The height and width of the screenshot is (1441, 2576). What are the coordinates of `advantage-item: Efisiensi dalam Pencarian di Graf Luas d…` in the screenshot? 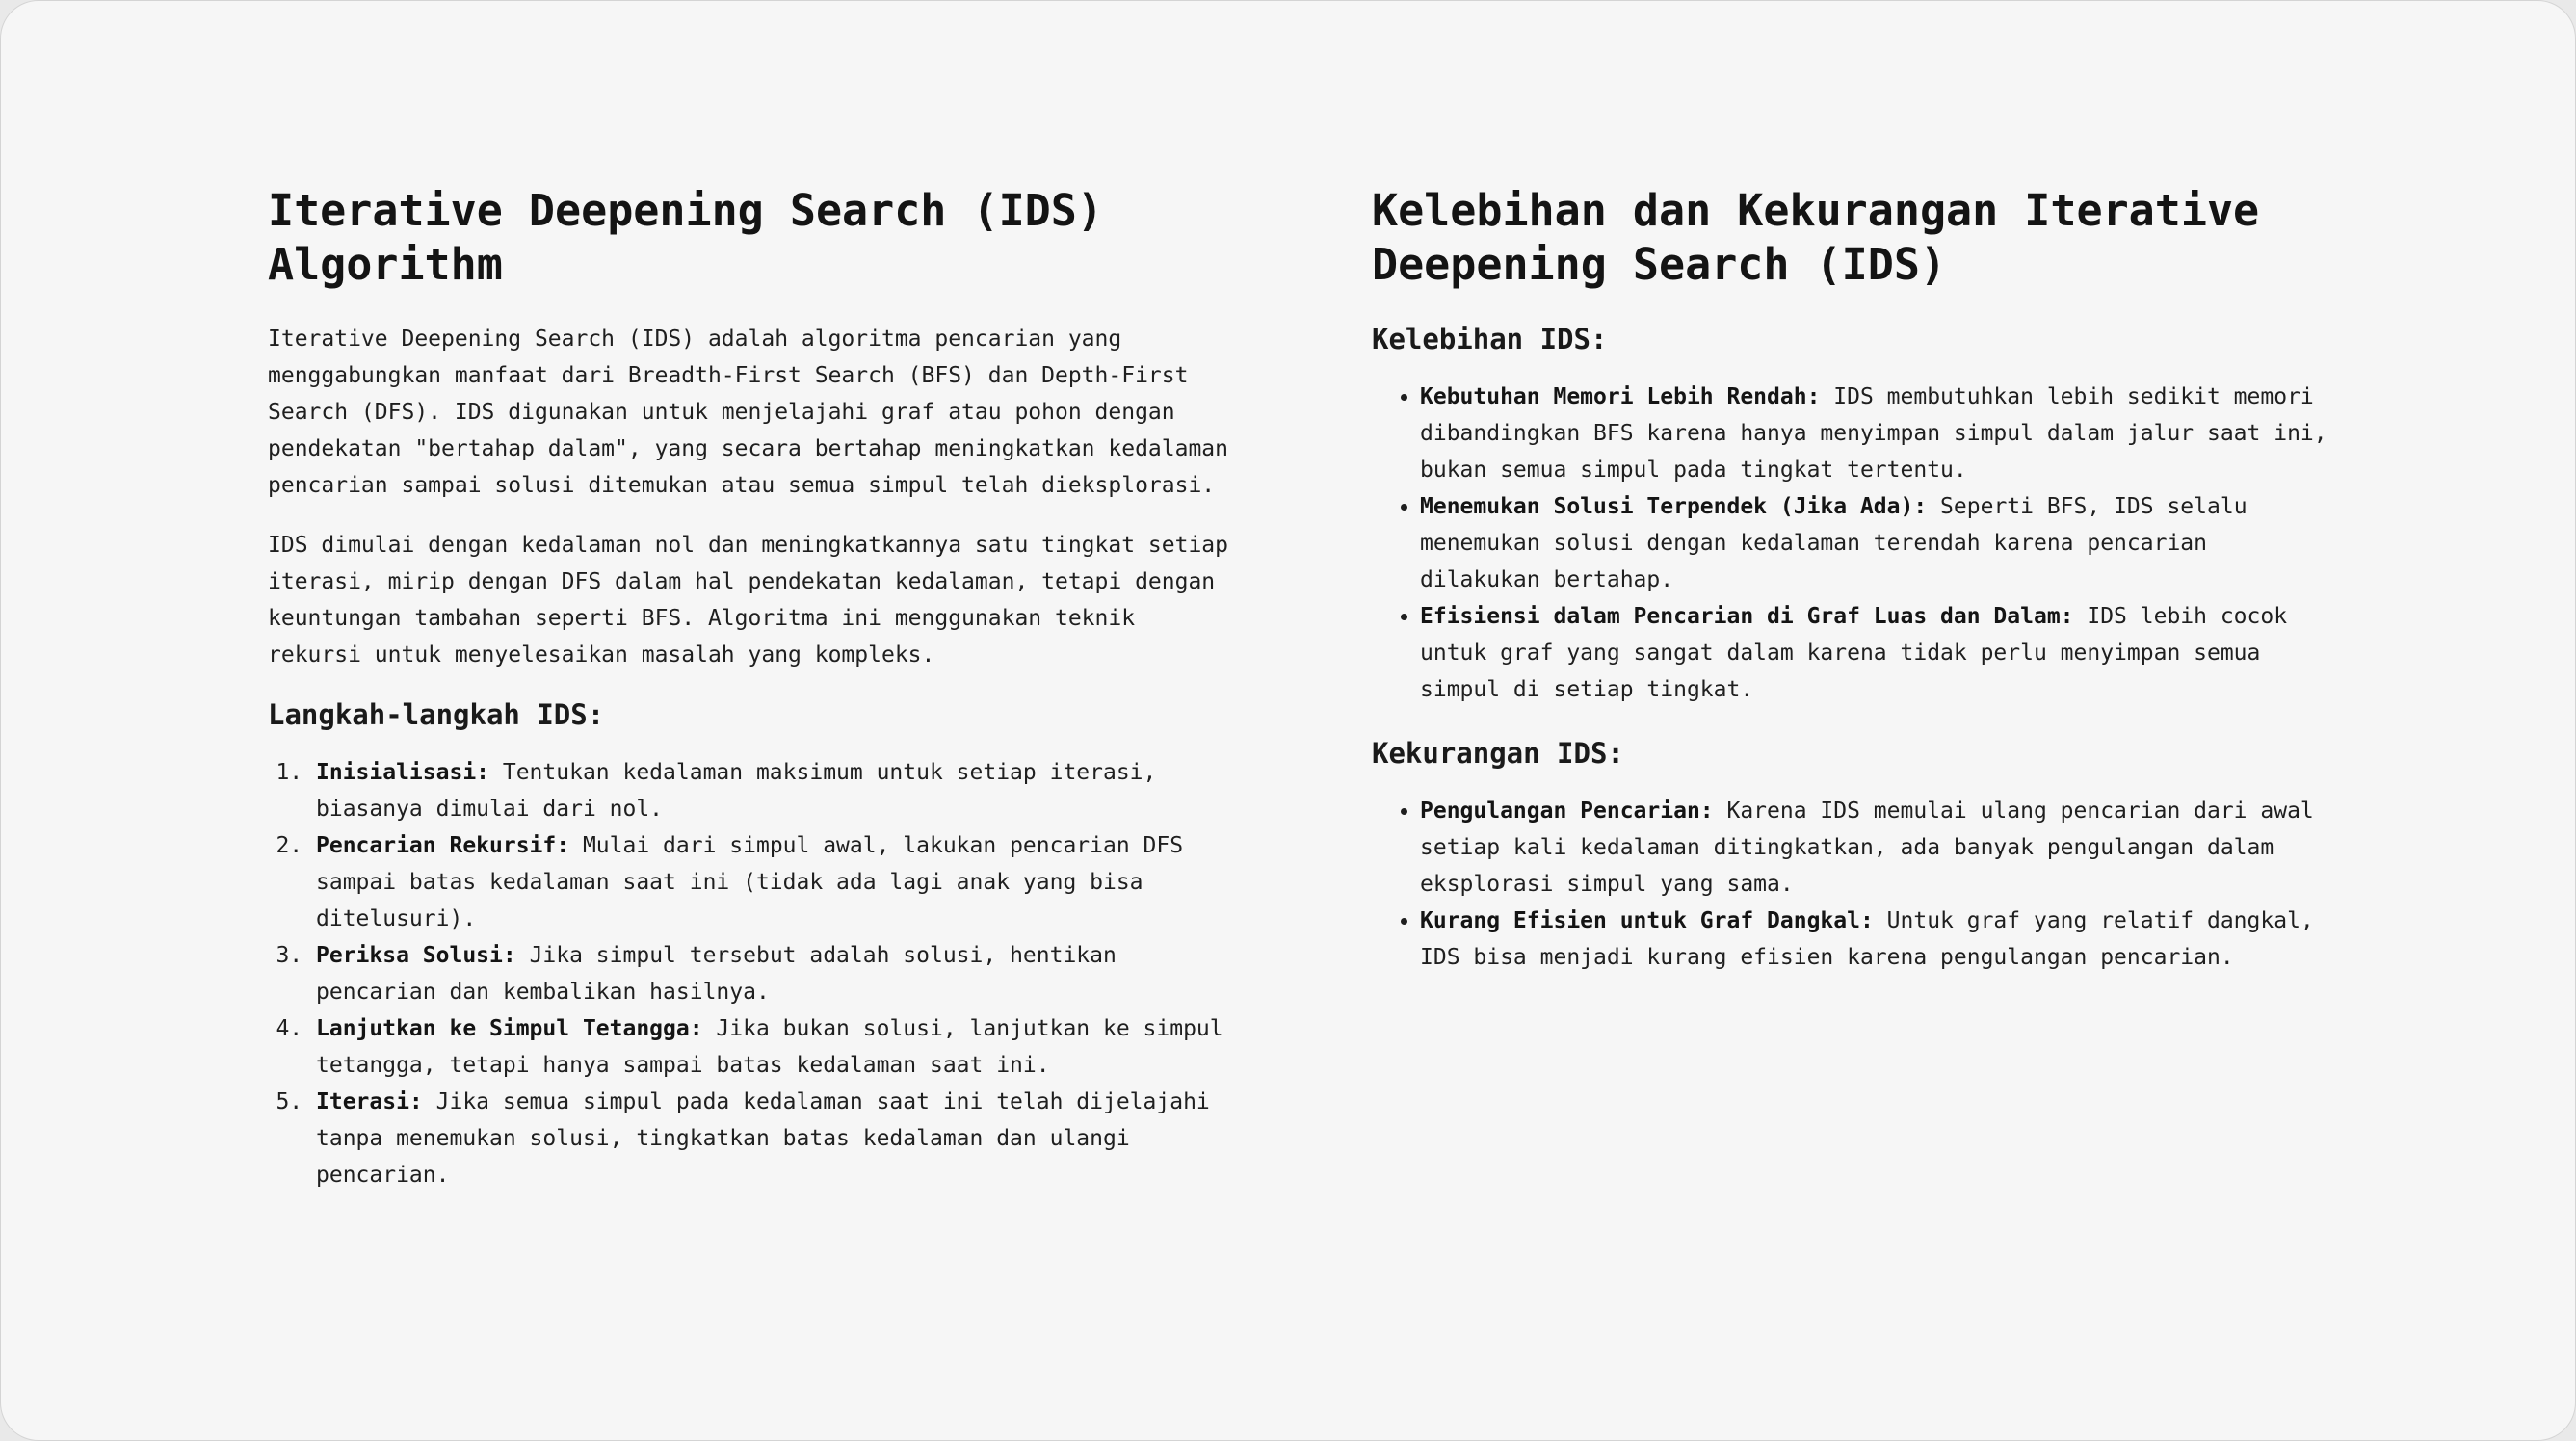 It's located at (1878, 653).